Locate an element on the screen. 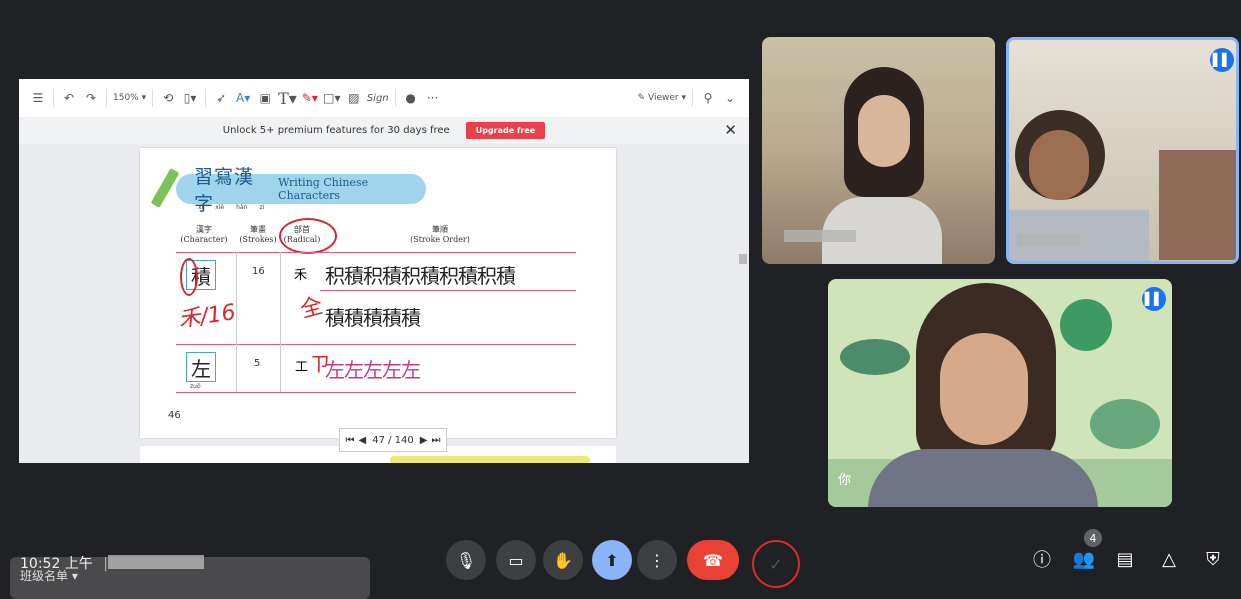  shape-icon: □▾ is located at coordinates (332, 98).